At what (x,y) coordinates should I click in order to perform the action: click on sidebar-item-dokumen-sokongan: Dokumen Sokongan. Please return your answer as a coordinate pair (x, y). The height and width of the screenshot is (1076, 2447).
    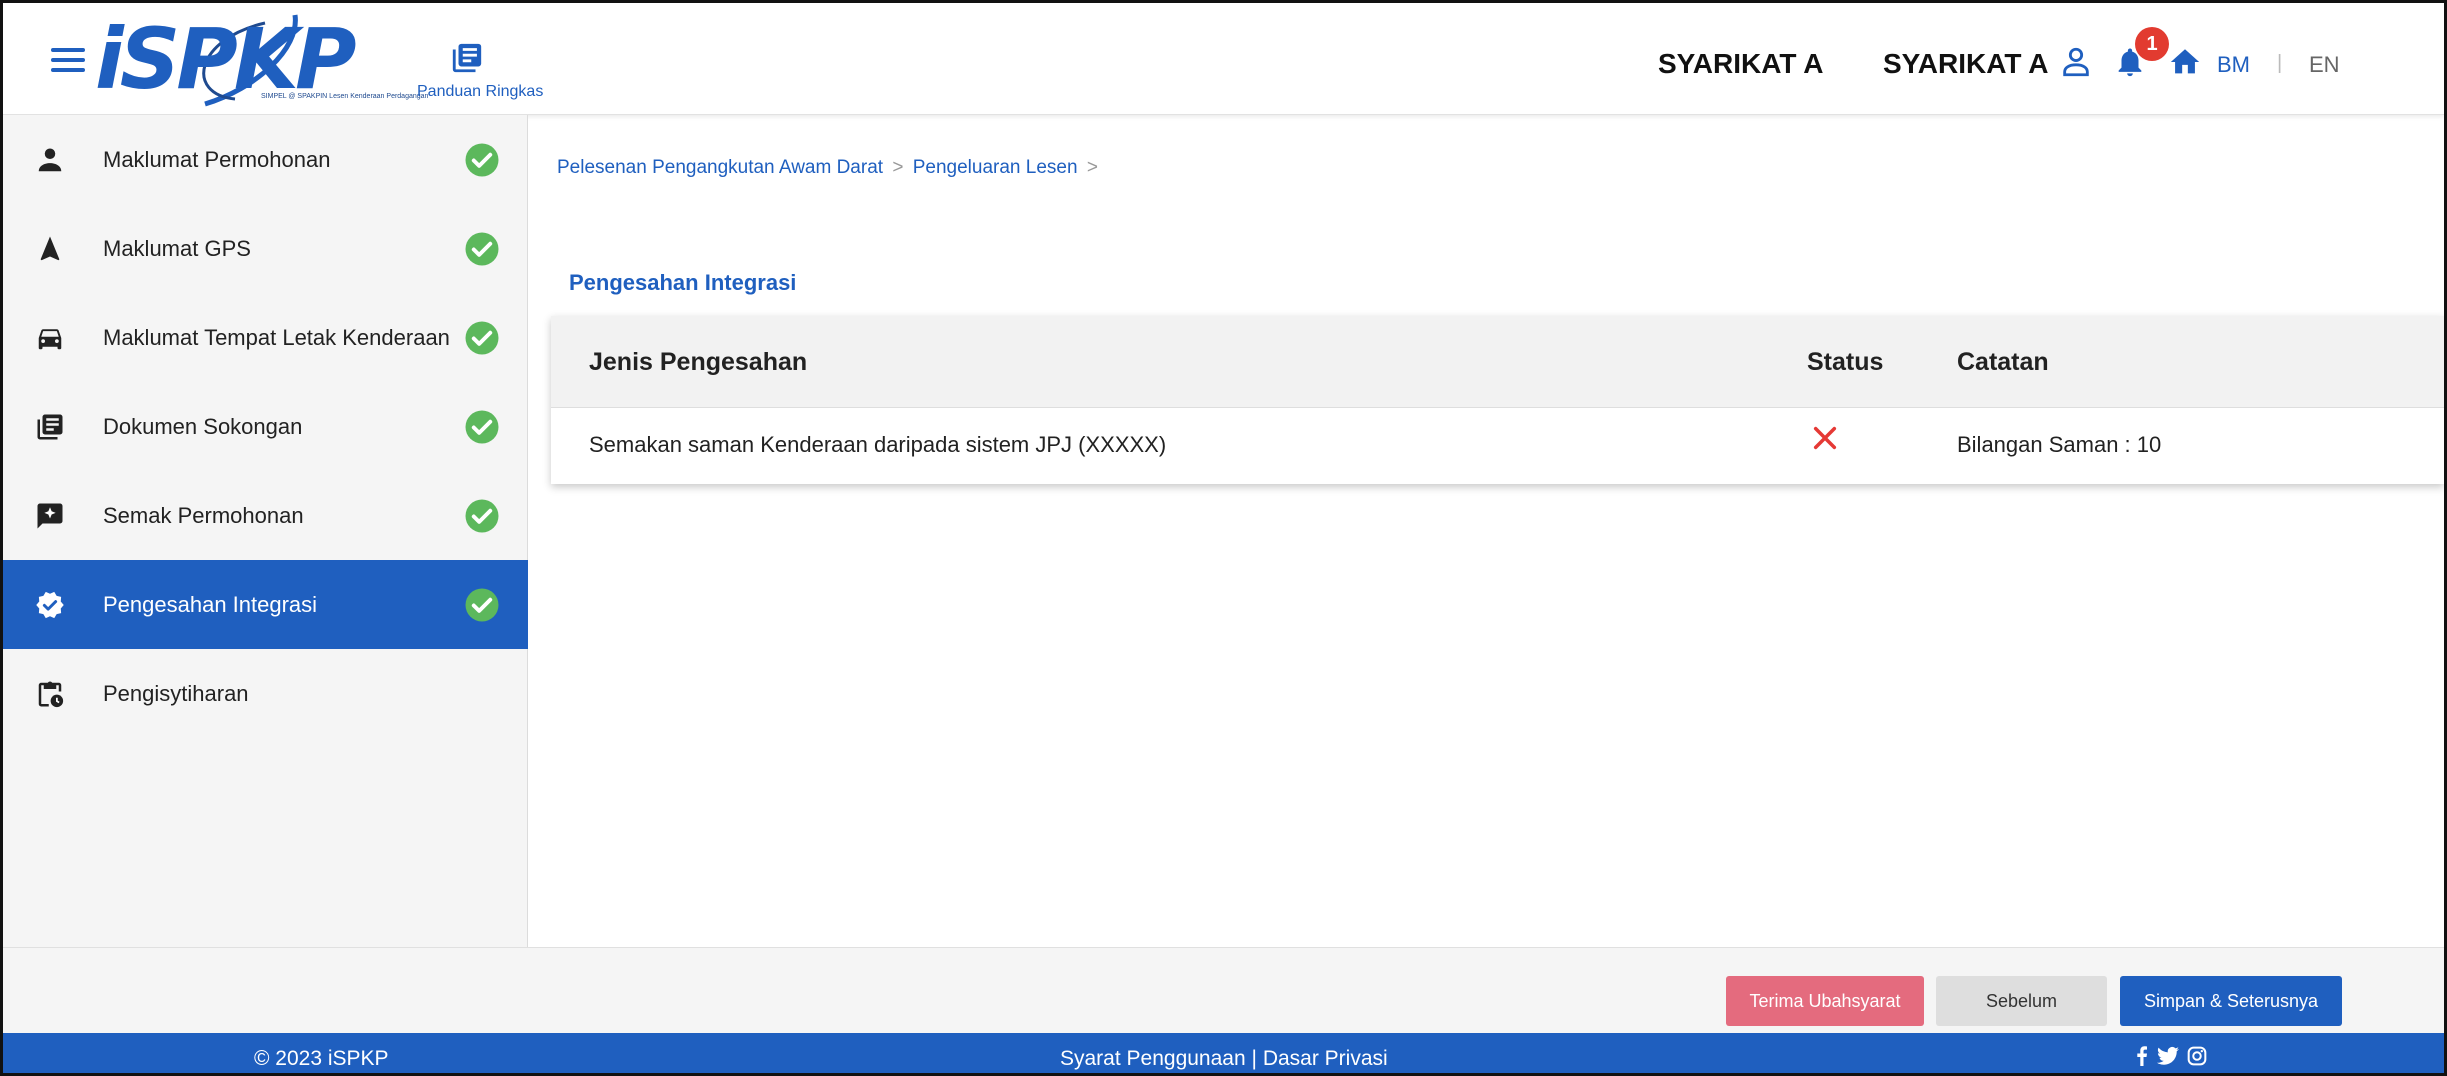
    Looking at the image, I should click on (265, 426).